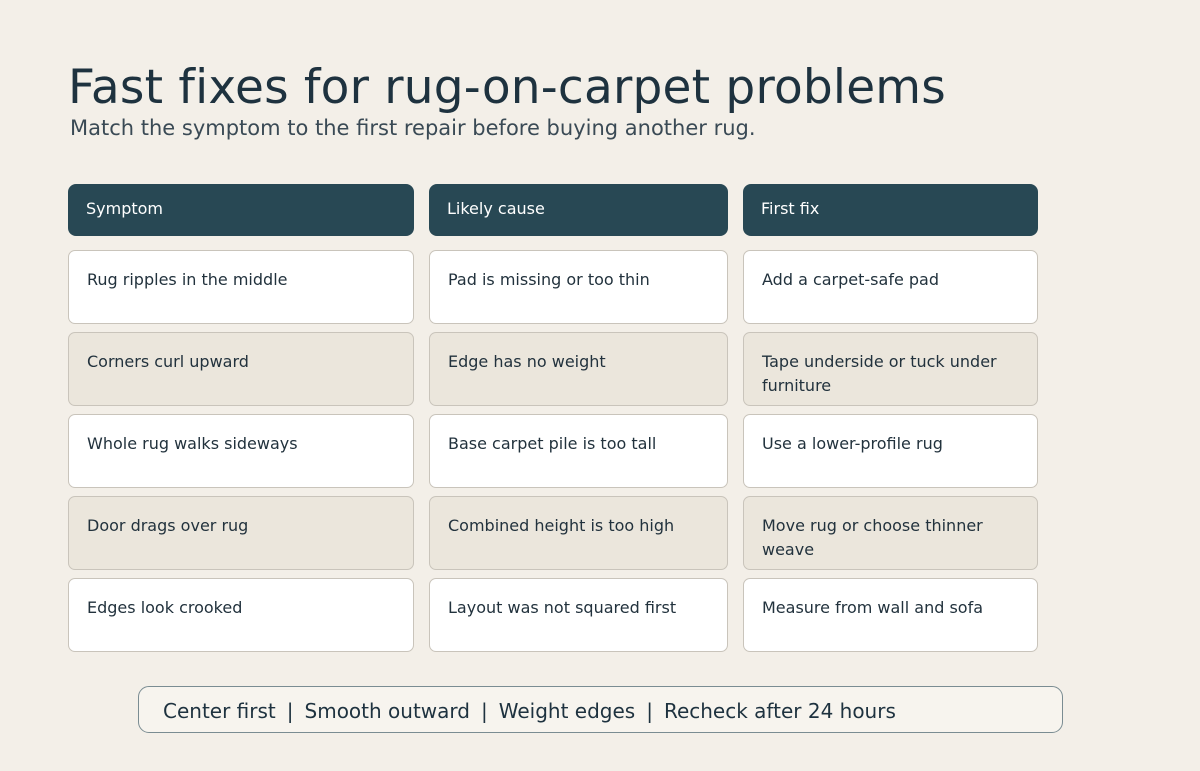 The image size is (1200, 771). What do you see at coordinates (241, 615) in the screenshot?
I see `symptom-cell: Edges look crooked` at bounding box center [241, 615].